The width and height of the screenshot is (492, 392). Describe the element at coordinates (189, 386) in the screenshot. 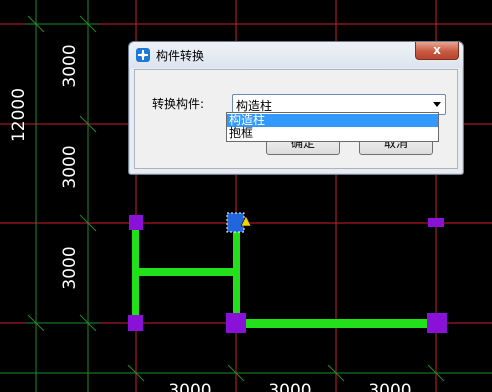

I see `dim-label-bottom-1: 3000` at that location.